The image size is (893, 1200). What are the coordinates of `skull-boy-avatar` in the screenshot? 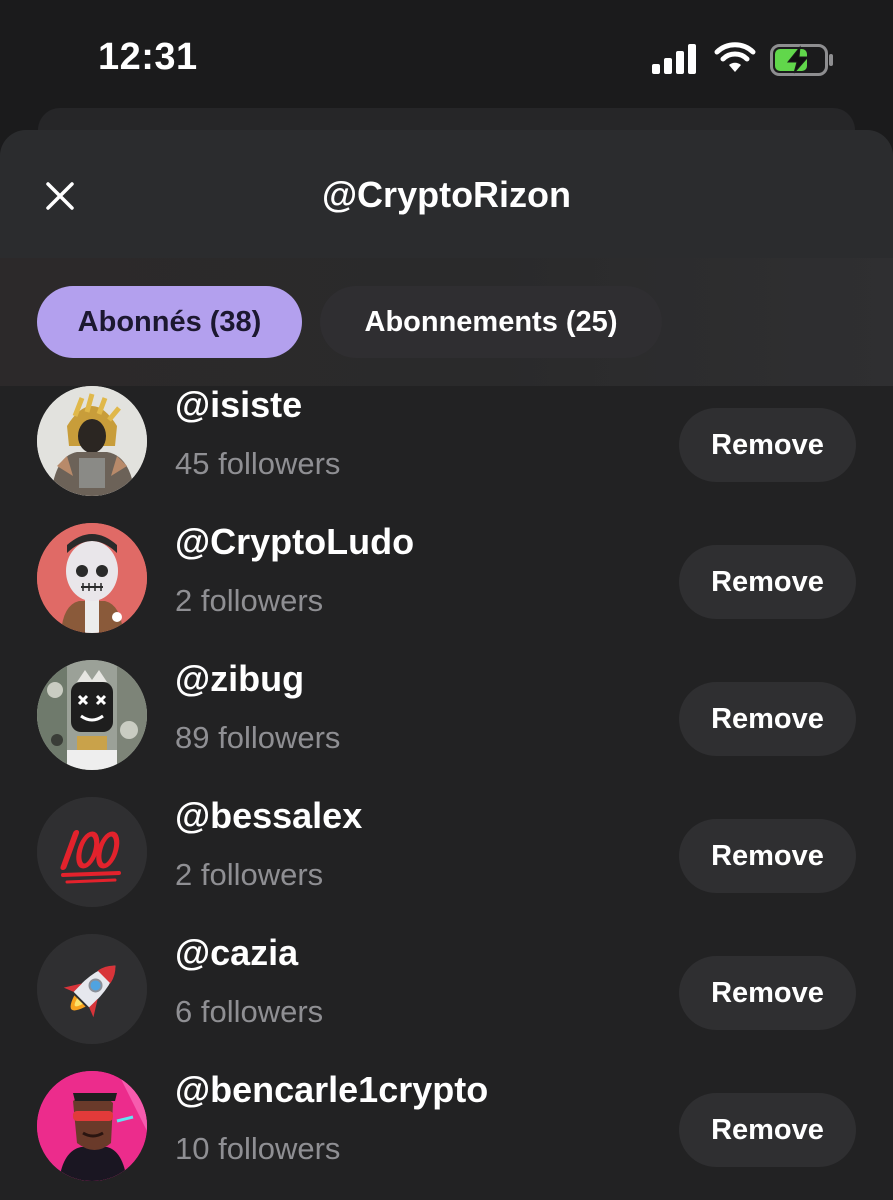 It's located at (92, 578).